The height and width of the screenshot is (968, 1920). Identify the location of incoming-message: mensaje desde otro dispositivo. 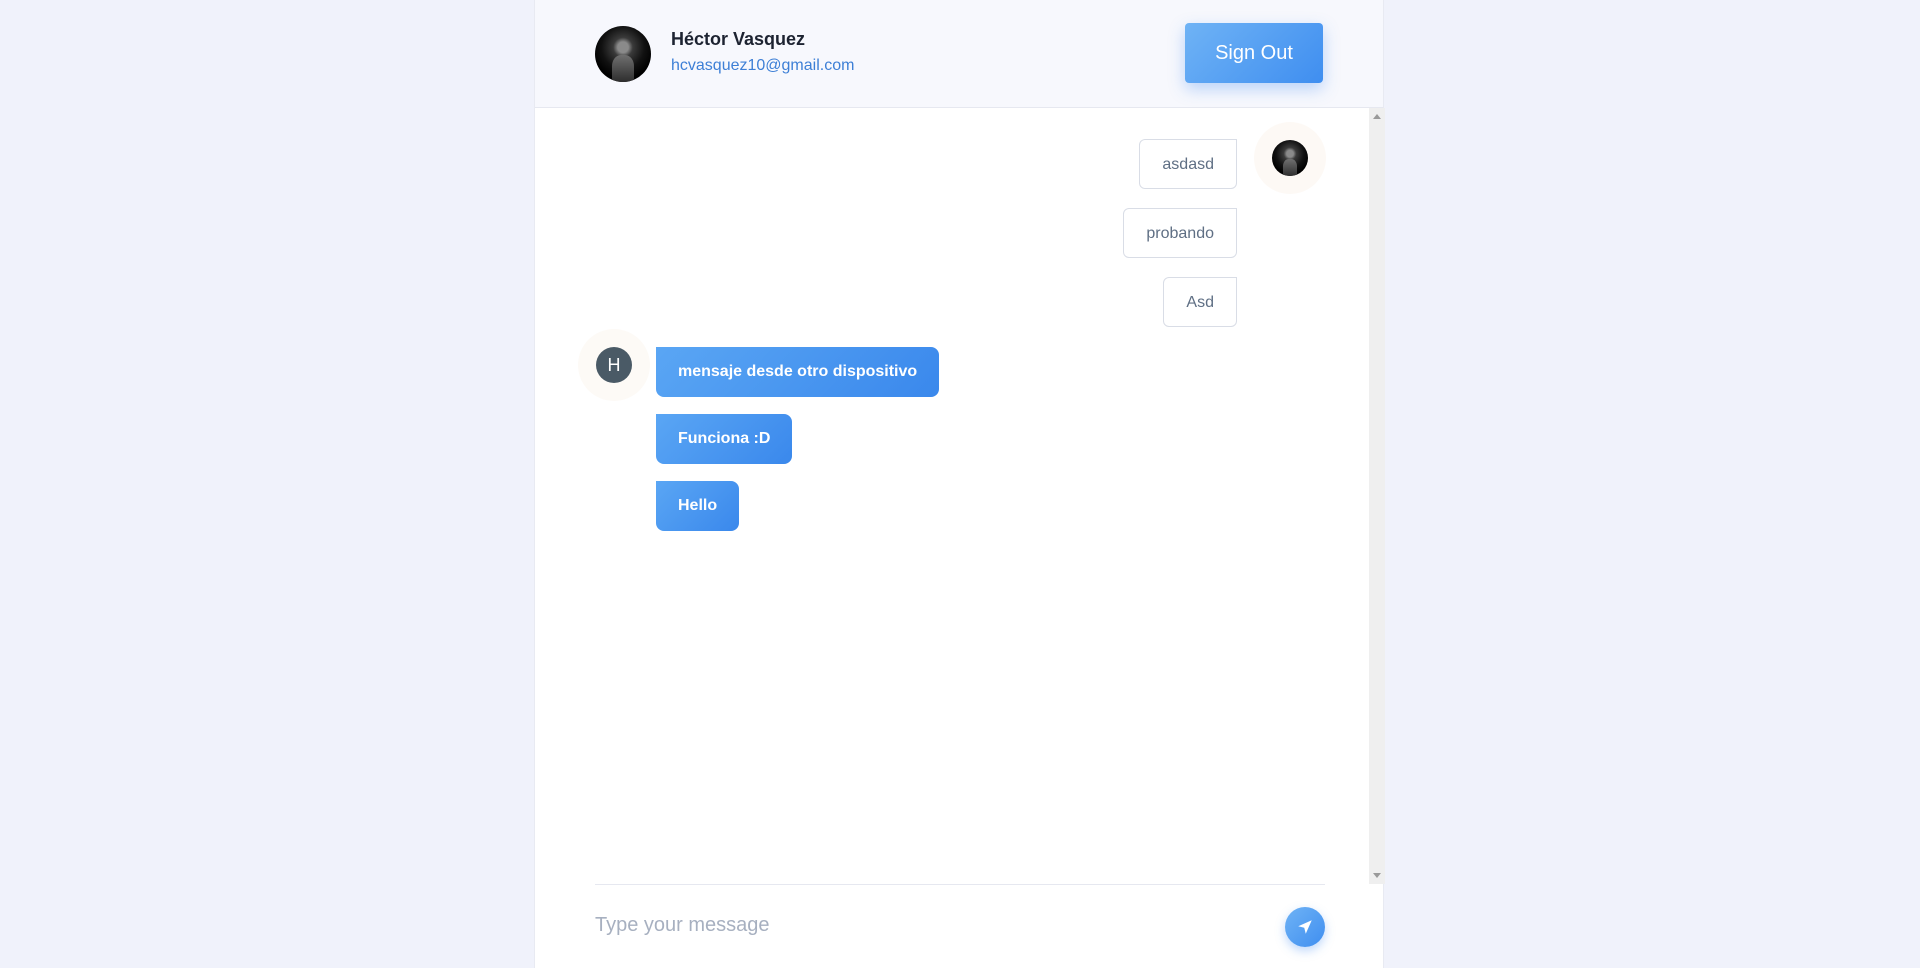
(798, 372).